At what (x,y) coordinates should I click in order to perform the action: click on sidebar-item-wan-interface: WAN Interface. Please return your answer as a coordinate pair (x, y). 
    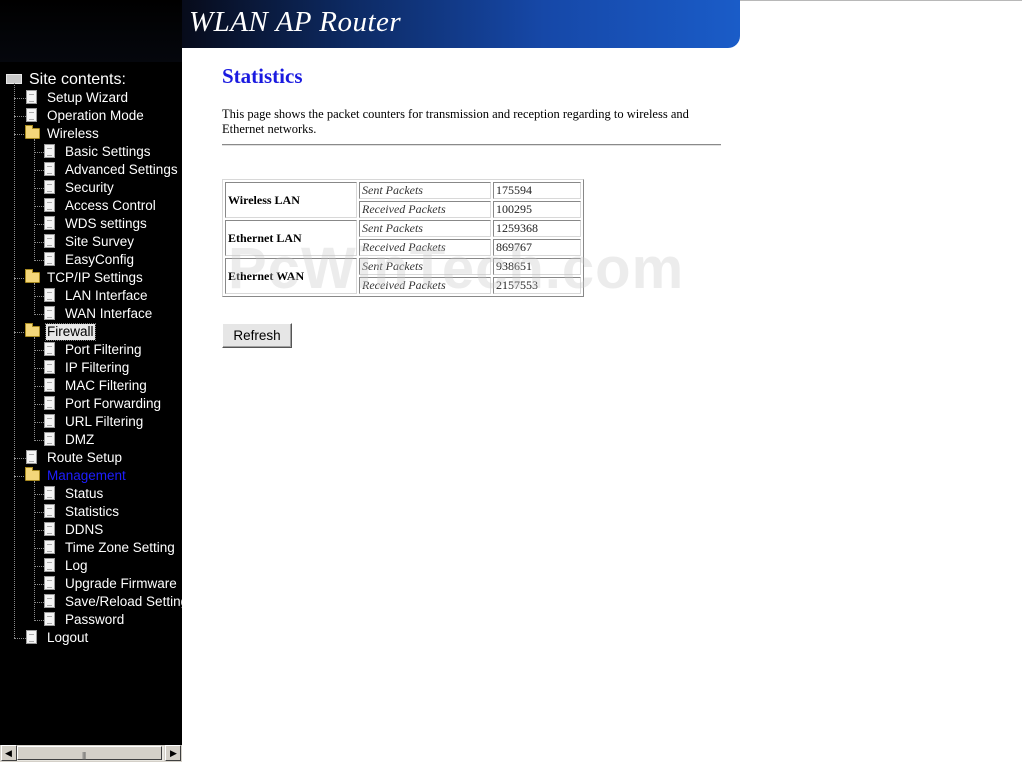
    Looking at the image, I should click on (91, 314).